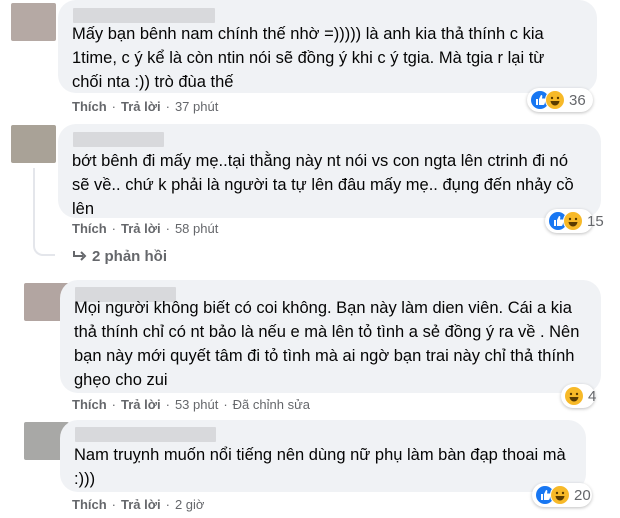 Image resolution: width=620 pixels, height=518 pixels. What do you see at coordinates (190, 504) in the screenshot?
I see `comment-timestamp: 2 giờ` at bounding box center [190, 504].